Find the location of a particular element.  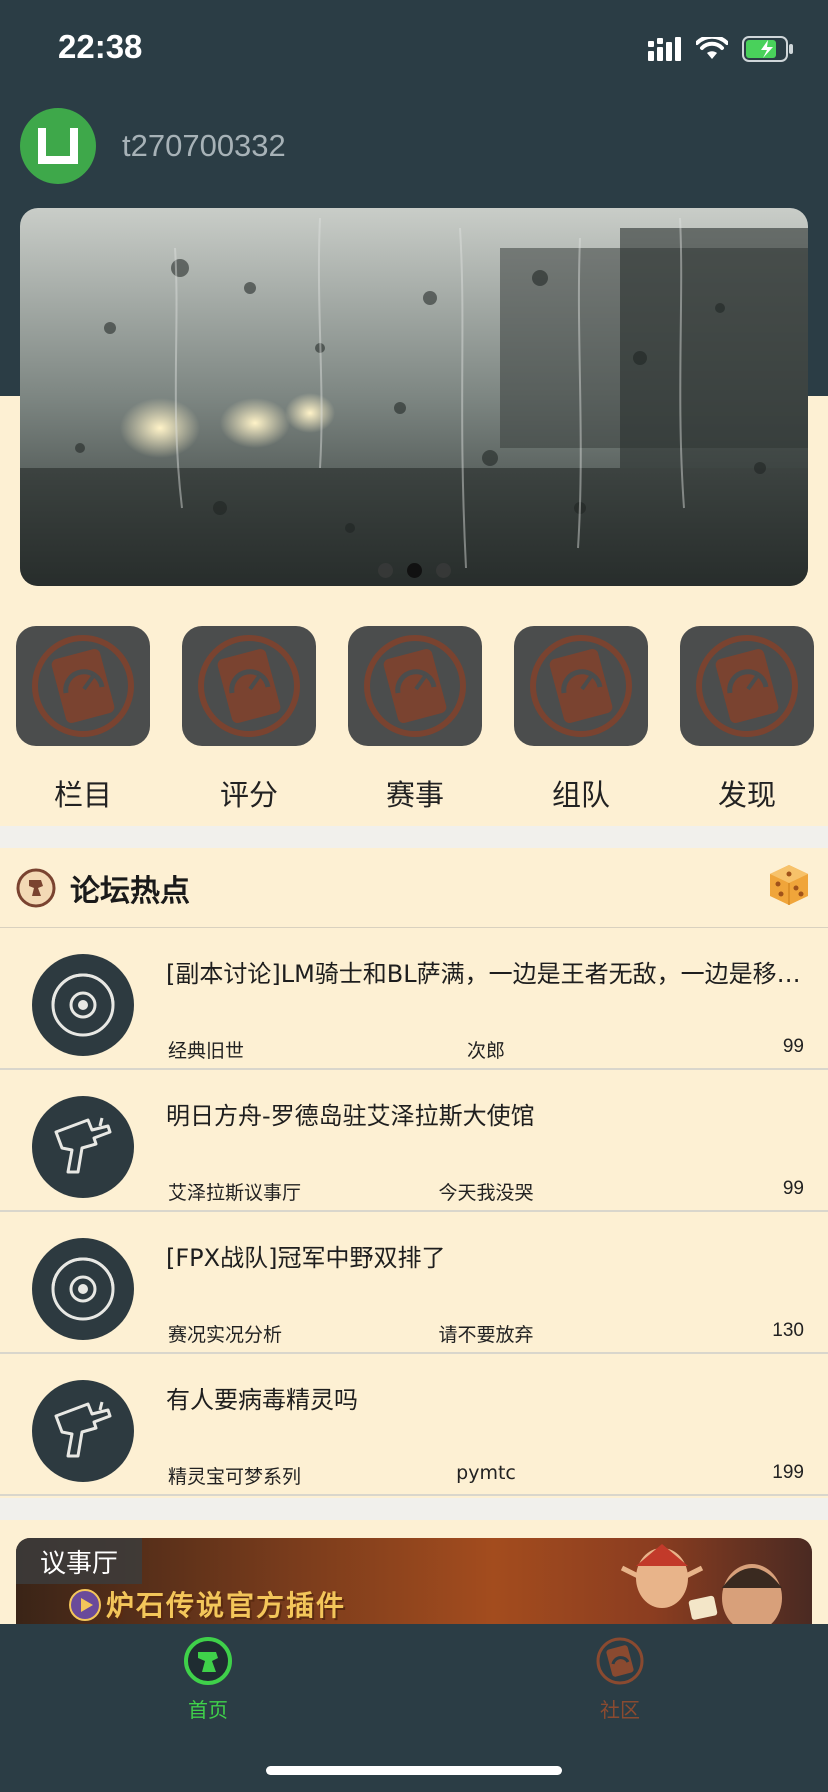

user-logo-icon is located at coordinates (58, 146).